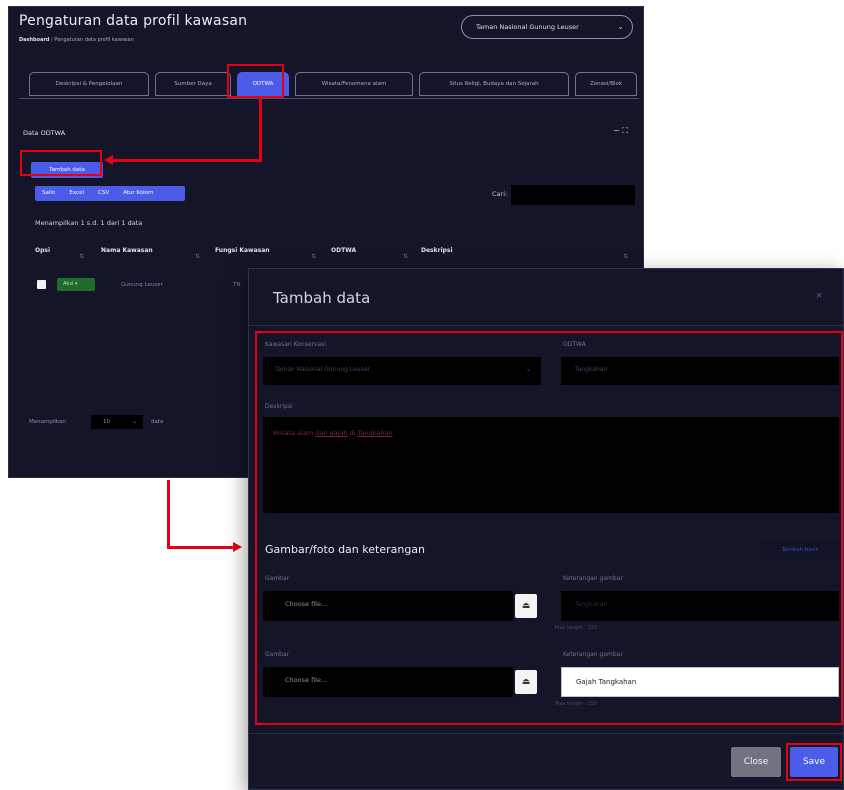 The width and height of the screenshot is (844, 790). What do you see at coordinates (551, 465) in the screenshot?
I see `deskripsi-textarea: Wisata alam dan gajah di Tangkahan` at bounding box center [551, 465].